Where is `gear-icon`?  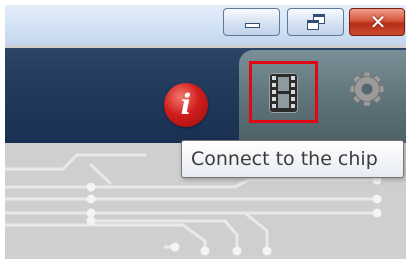 gear-icon is located at coordinates (367, 89).